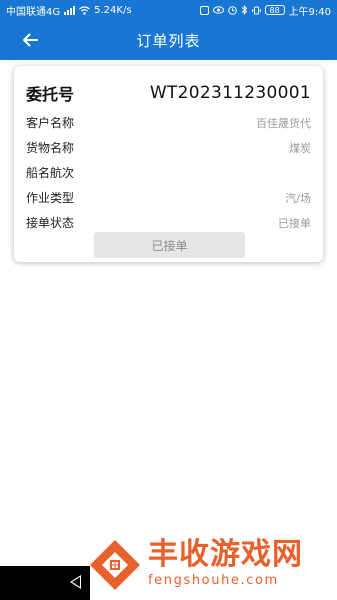  What do you see at coordinates (33, 12) in the screenshot?
I see `carrier-label: 中国联通4G` at bounding box center [33, 12].